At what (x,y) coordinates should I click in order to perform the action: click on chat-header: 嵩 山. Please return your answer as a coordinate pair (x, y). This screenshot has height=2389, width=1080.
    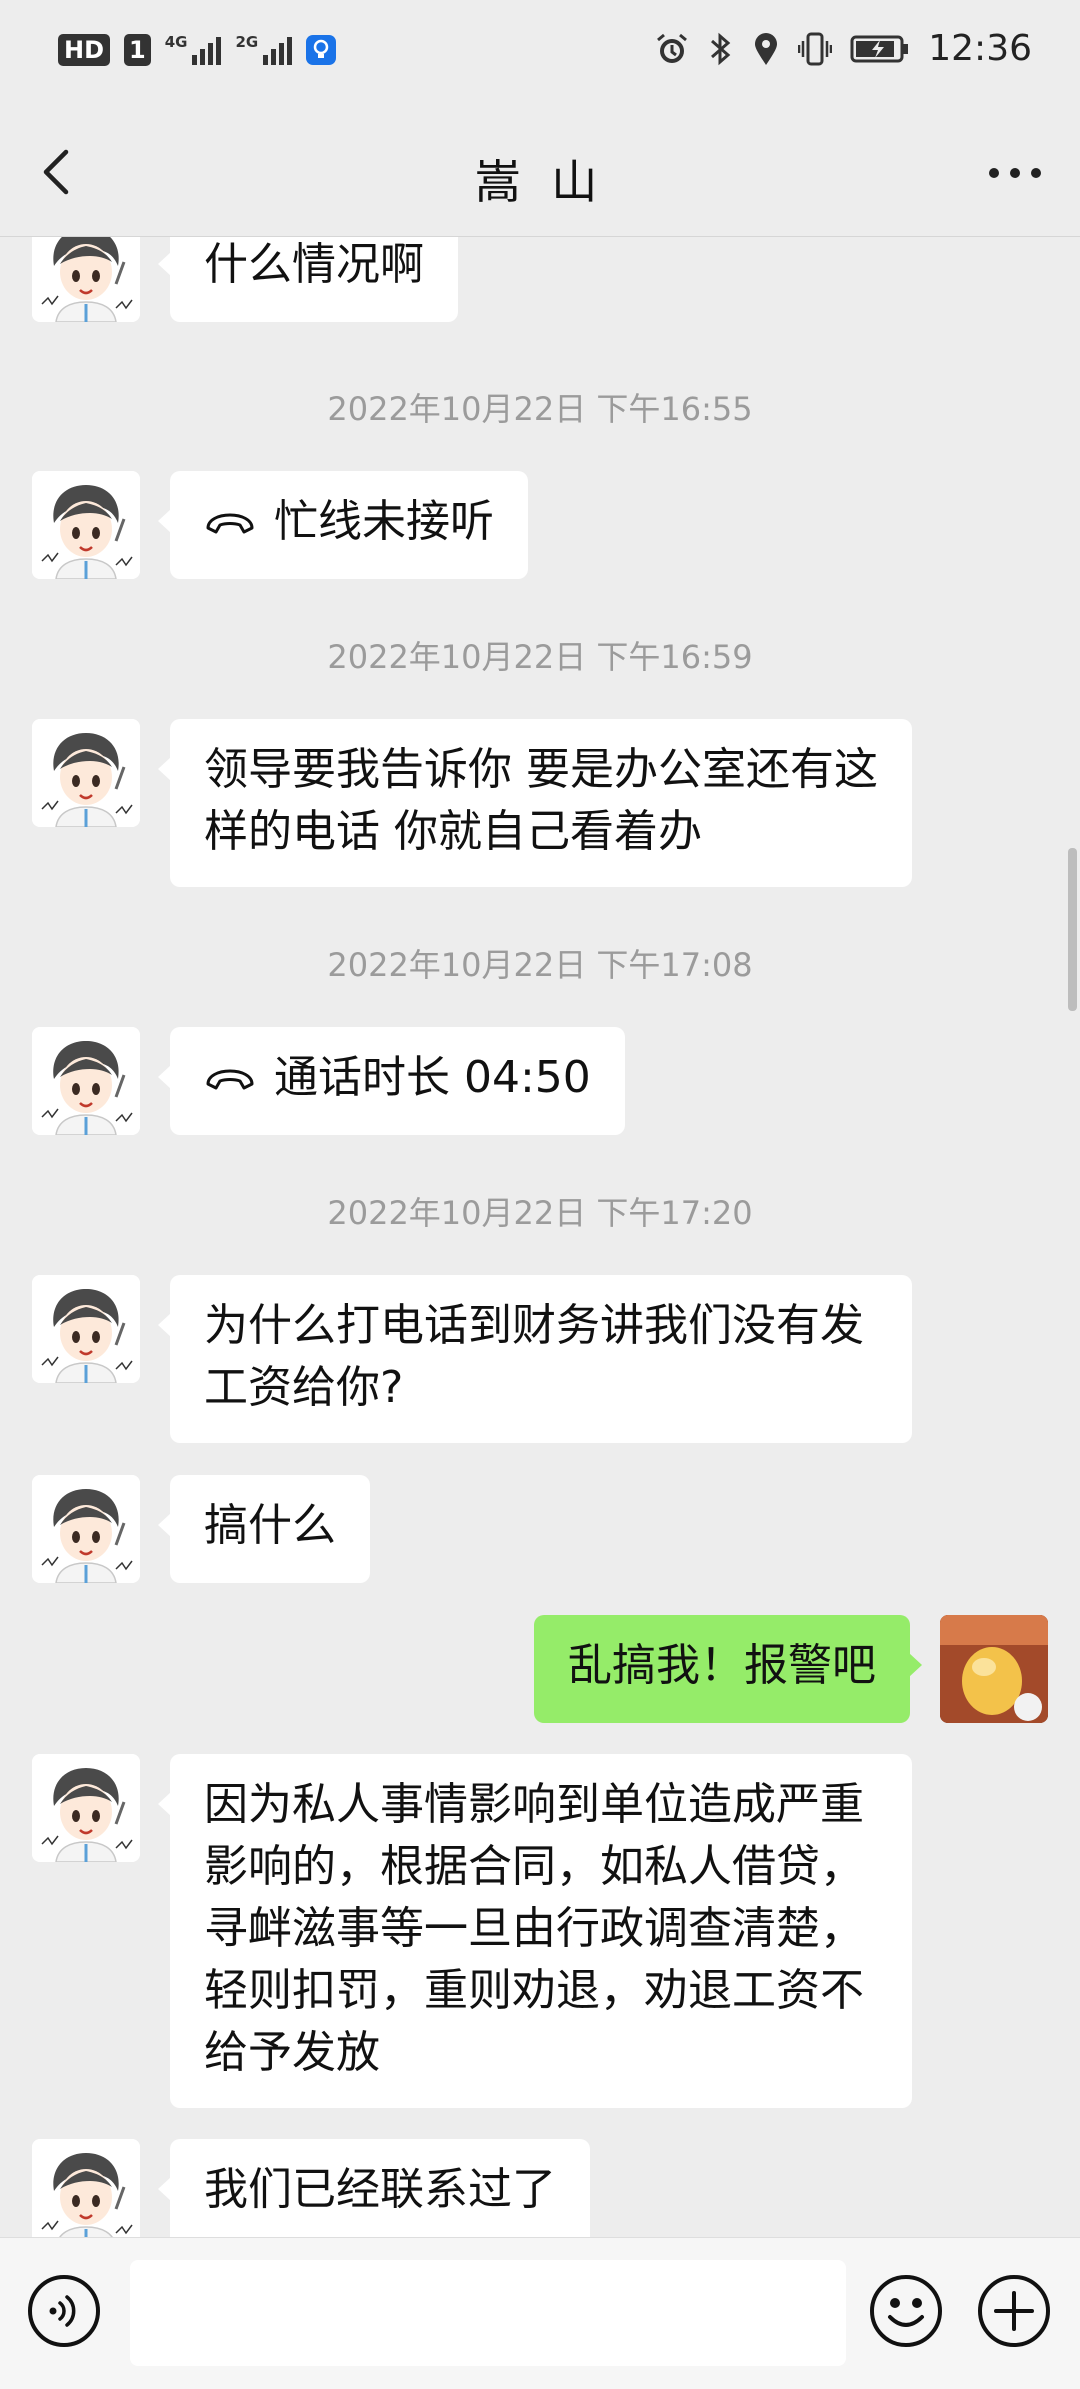
    Looking at the image, I should click on (540, 172).